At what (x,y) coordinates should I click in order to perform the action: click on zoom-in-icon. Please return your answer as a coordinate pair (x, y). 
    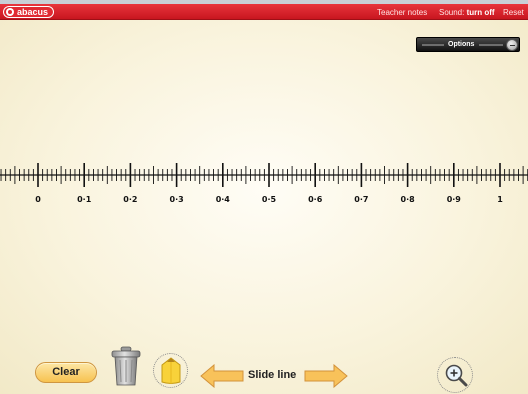
    Looking at the image, I should click on (456, 375).